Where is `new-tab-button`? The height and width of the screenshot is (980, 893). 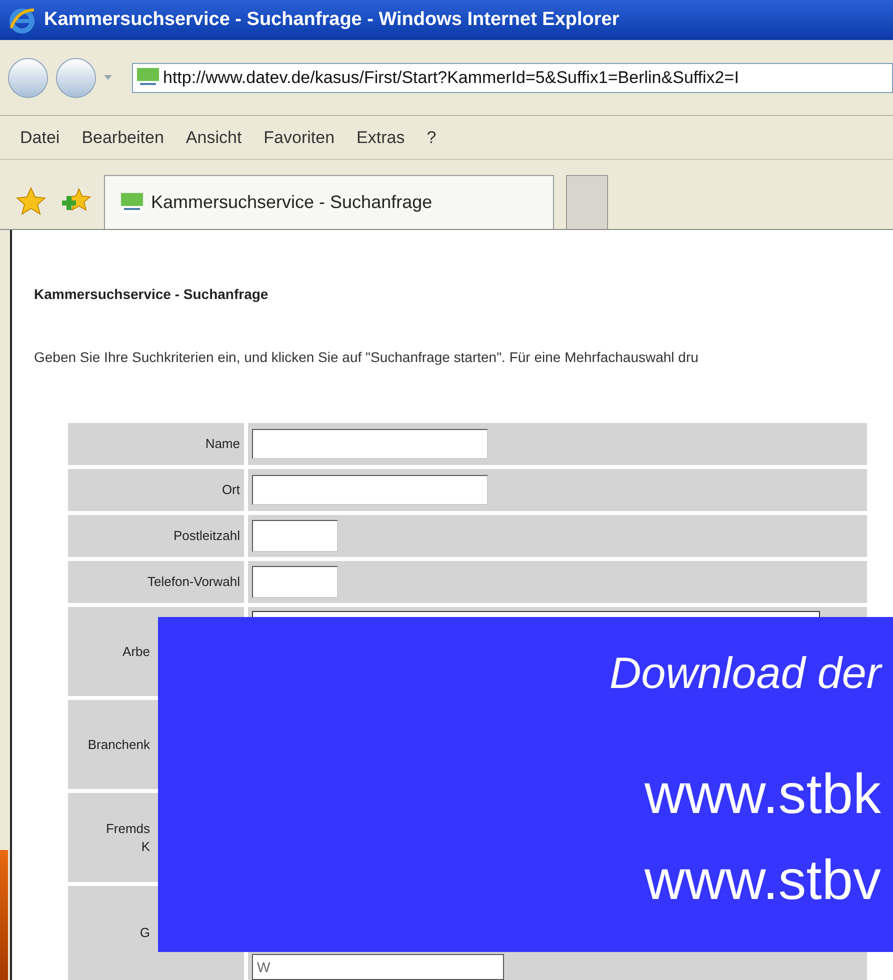 new-tab-button is located at coordinates (587, 202).